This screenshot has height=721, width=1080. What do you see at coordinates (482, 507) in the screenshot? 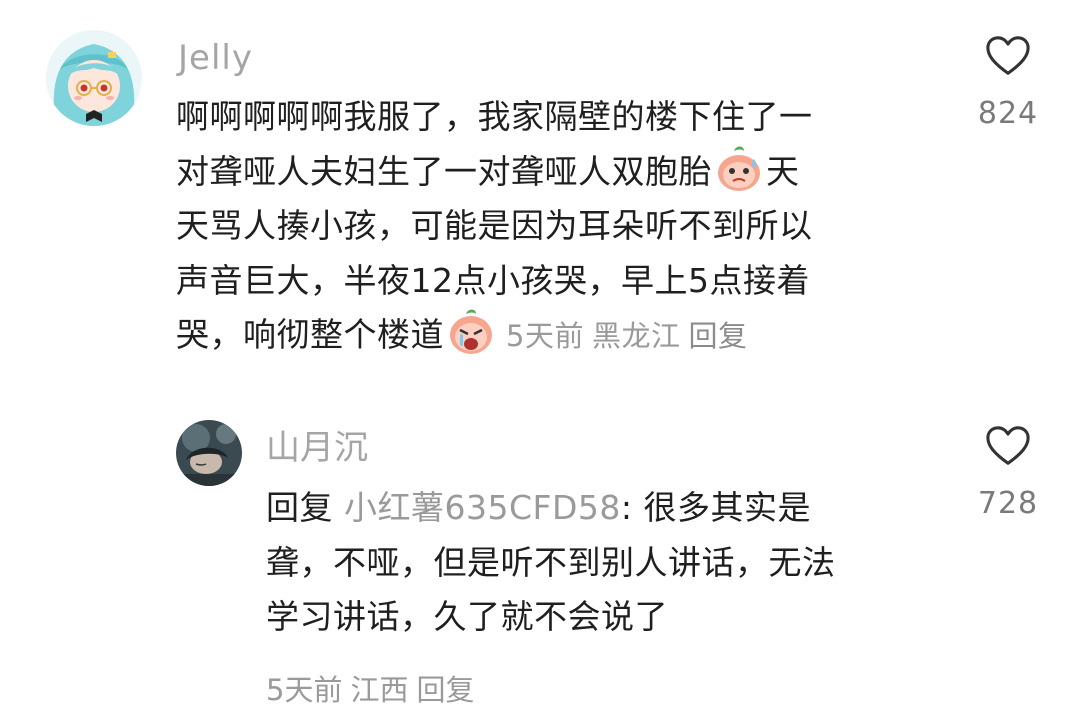
I see `reply-mention-link: 小红薯635CFD58` at bounding box center [482, 507].